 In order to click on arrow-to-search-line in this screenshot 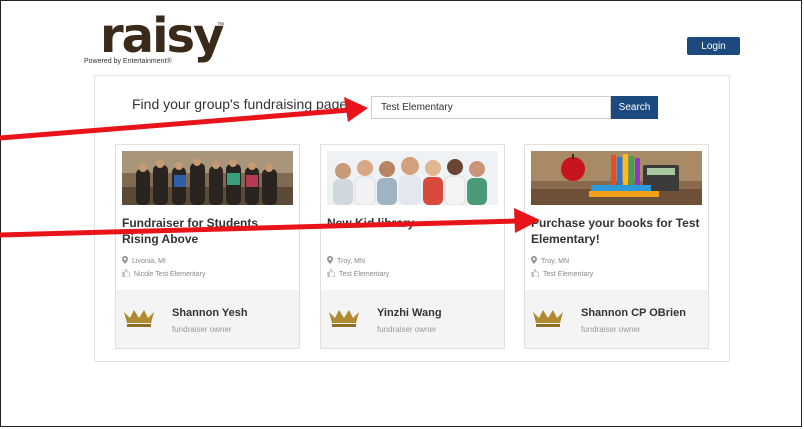, I will do `click(175, 124)`.